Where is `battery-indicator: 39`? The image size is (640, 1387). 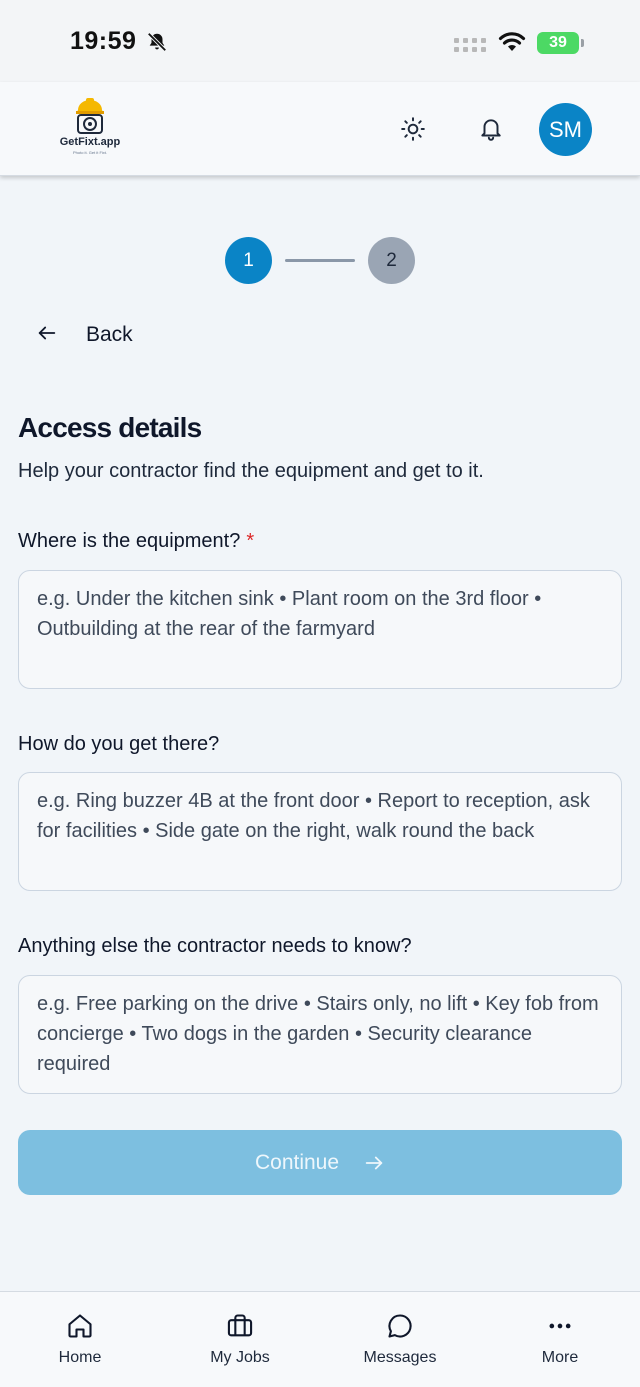
battery-indicator: 39 is located at coordinates (560, 43).